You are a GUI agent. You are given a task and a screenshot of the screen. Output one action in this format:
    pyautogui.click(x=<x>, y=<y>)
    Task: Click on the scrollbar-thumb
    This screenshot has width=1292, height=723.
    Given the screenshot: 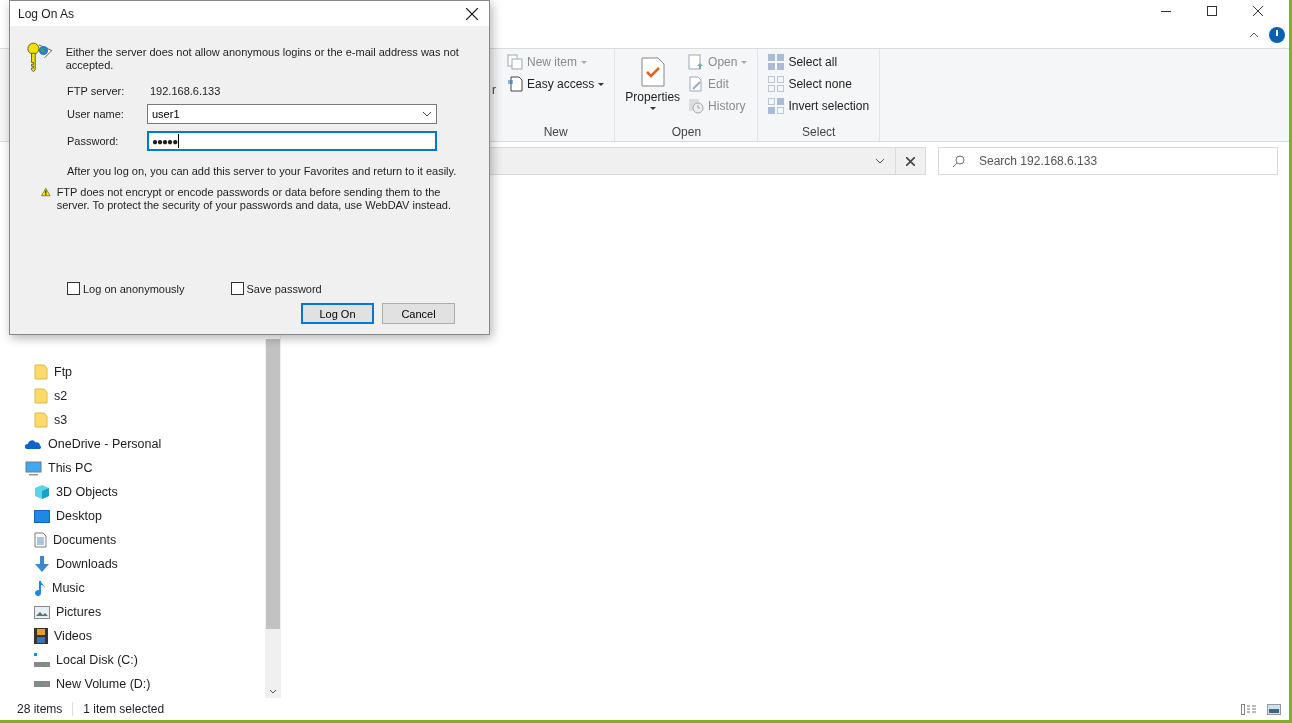 What is the action you would take?
    pyautogui.click(x=272, y=484)
    